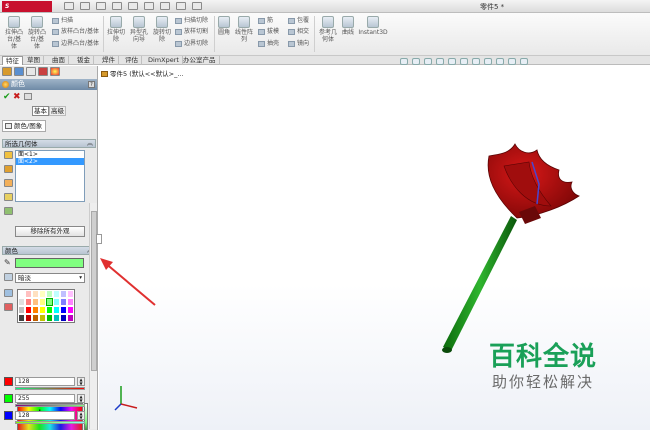  What do you see at coordinates (45, 415) in the screenshot?
I see `blue-value-field: 128` at bounding box center [45, 415].